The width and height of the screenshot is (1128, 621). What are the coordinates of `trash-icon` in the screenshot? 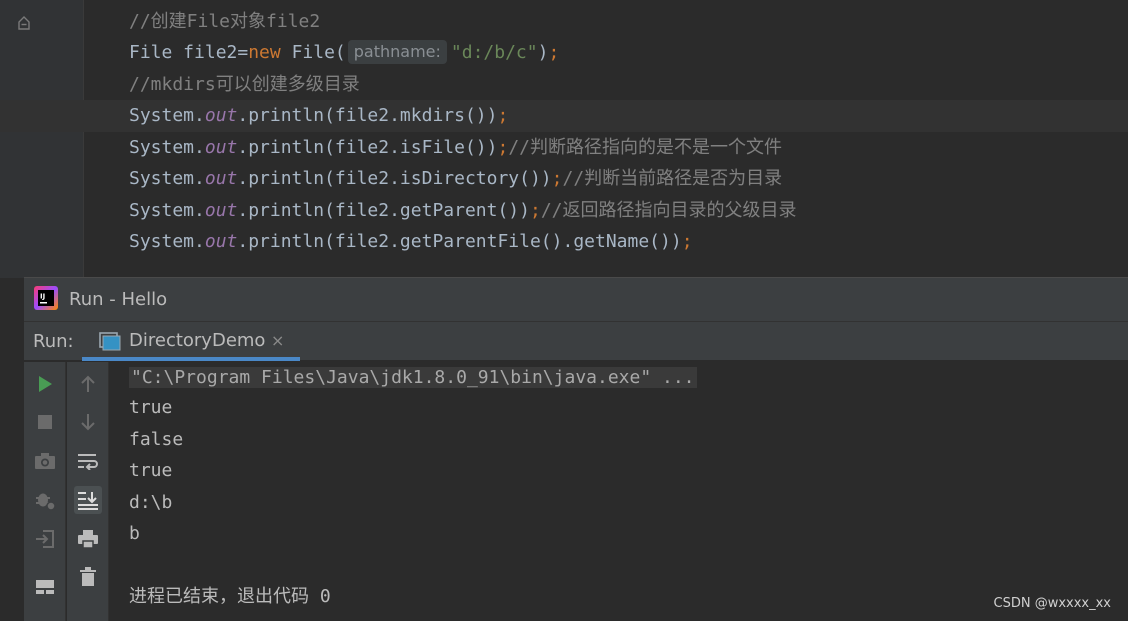 It's located at (88, 576).